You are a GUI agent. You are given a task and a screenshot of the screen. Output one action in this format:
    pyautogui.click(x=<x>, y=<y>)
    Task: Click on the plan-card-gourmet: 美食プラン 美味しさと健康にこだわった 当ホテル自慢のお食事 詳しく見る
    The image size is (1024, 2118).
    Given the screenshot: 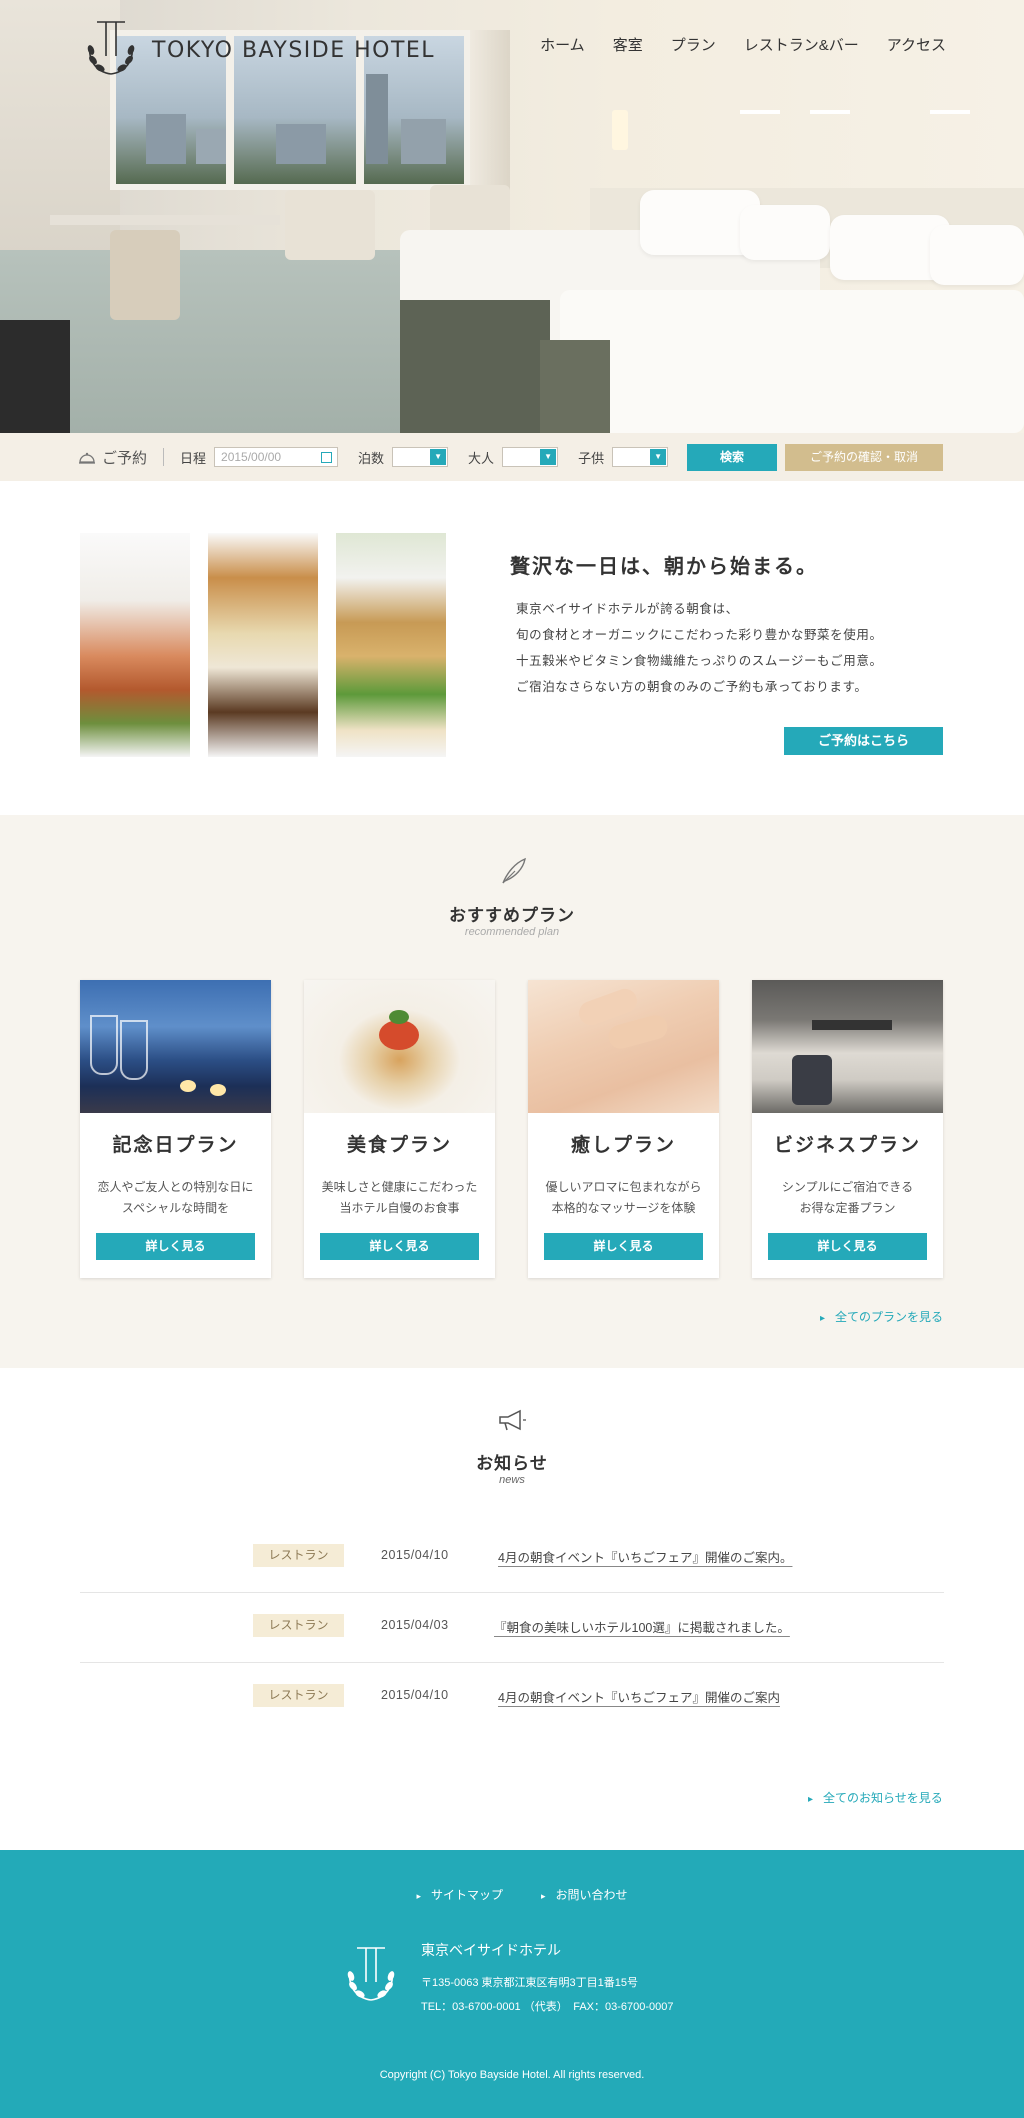 What is the action you would take?
    pyautogui.click(x=399, y=1129)
    